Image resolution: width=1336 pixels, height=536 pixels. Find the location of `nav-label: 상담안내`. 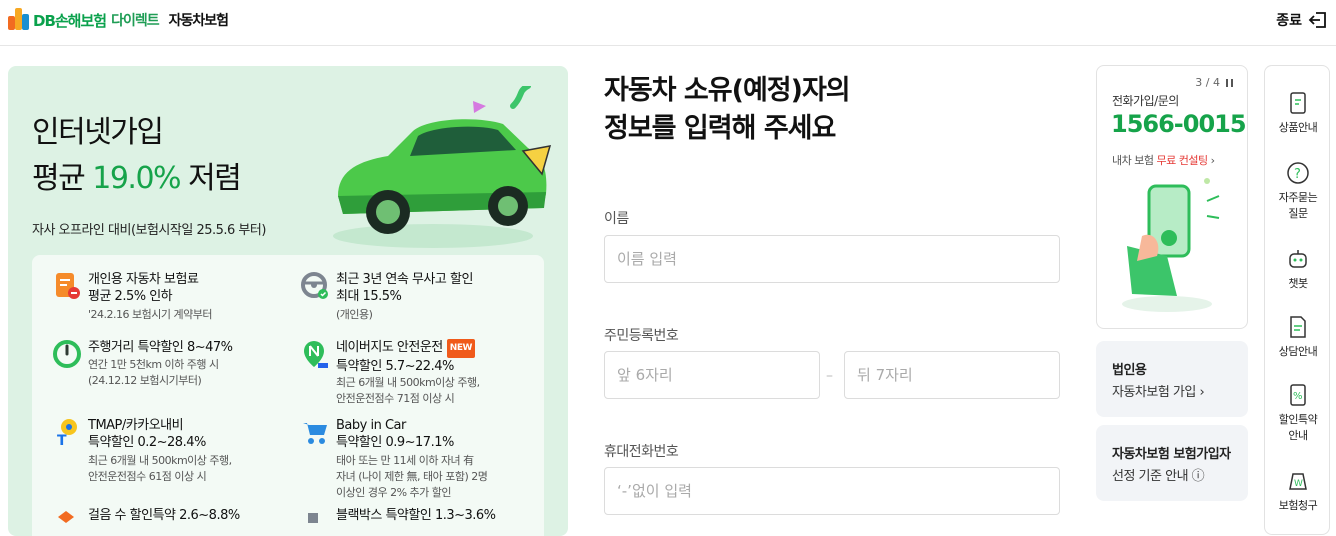

nav-label: 상담안내 is located at coordinates (1298, 351).